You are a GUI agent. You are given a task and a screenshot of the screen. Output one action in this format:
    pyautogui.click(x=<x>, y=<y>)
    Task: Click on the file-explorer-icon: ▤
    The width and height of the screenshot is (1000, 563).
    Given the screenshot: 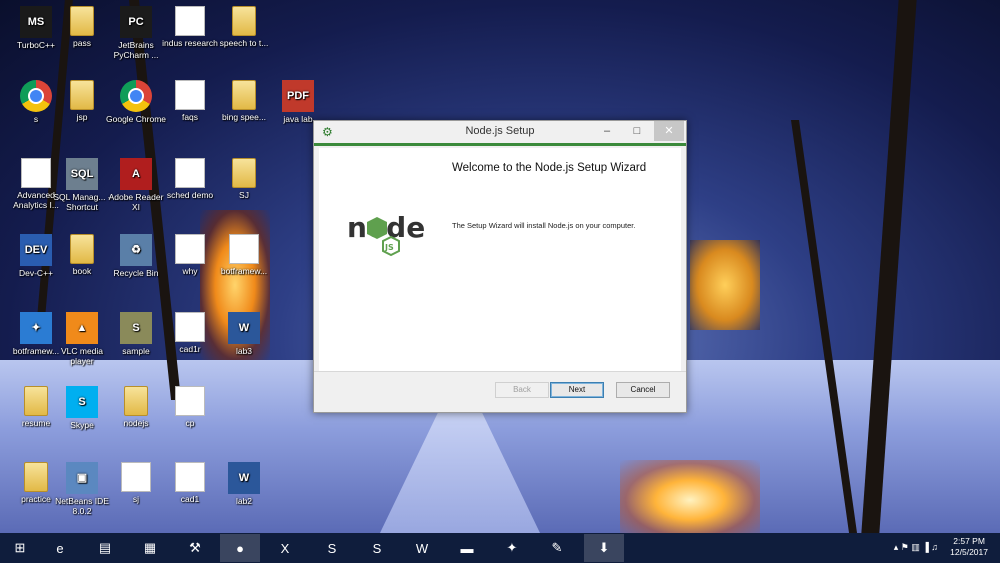 What is the action you would take?
    pyautogui.click(x=105, y=548)
    